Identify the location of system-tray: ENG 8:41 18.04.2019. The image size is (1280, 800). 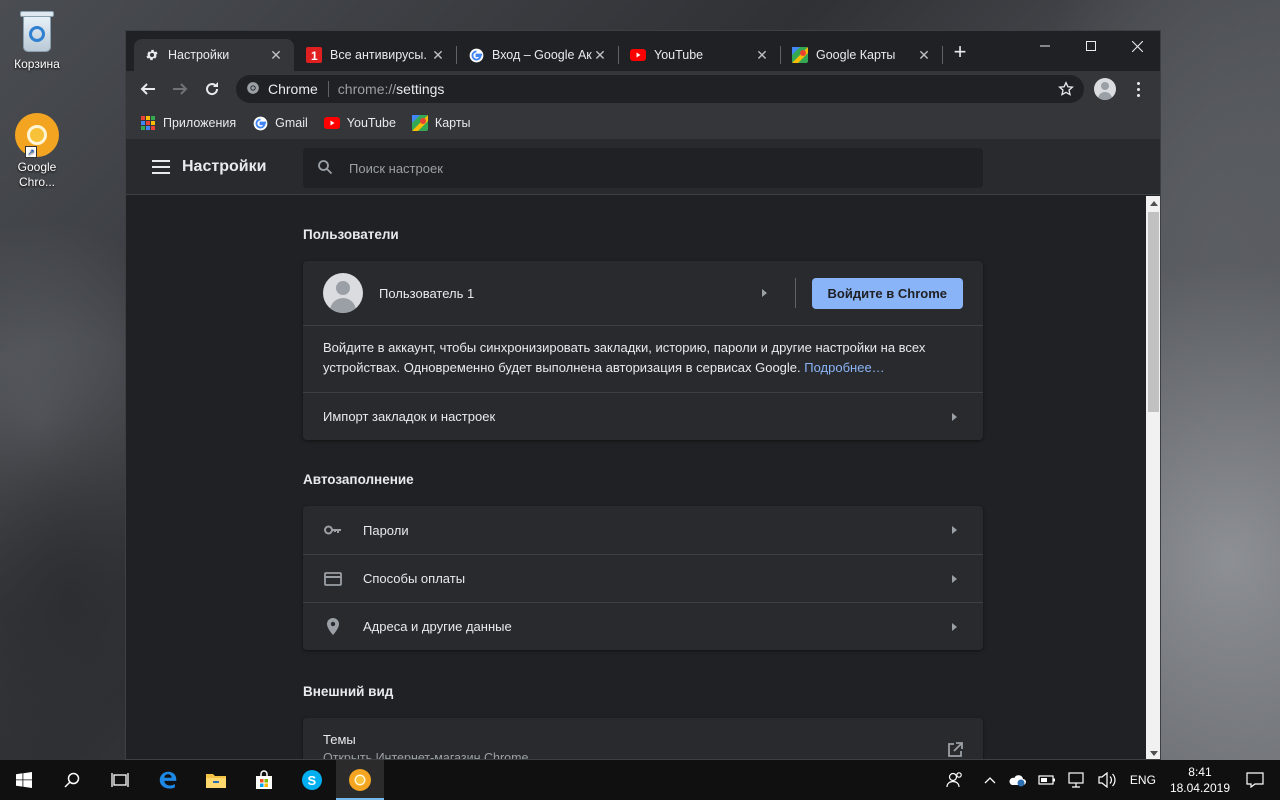
(1110, 780).